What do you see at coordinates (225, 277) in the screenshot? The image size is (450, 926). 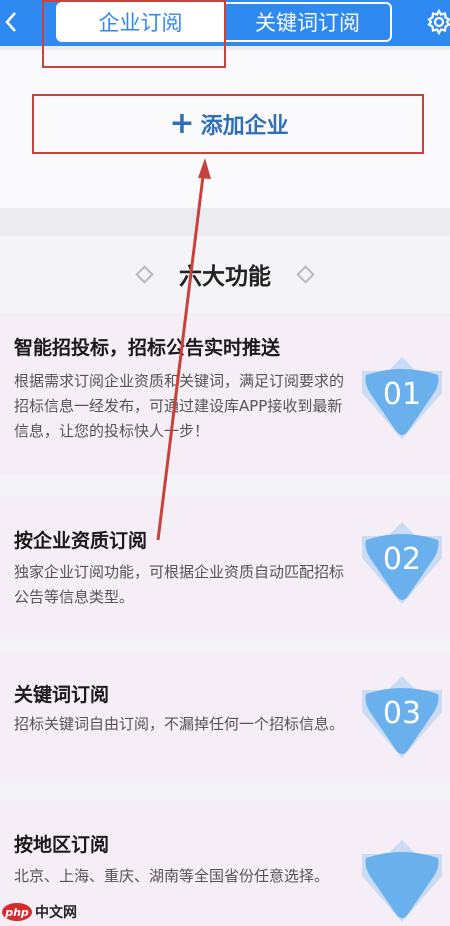 I see `features-title: 六大功能` at bounding box center [225, 277].